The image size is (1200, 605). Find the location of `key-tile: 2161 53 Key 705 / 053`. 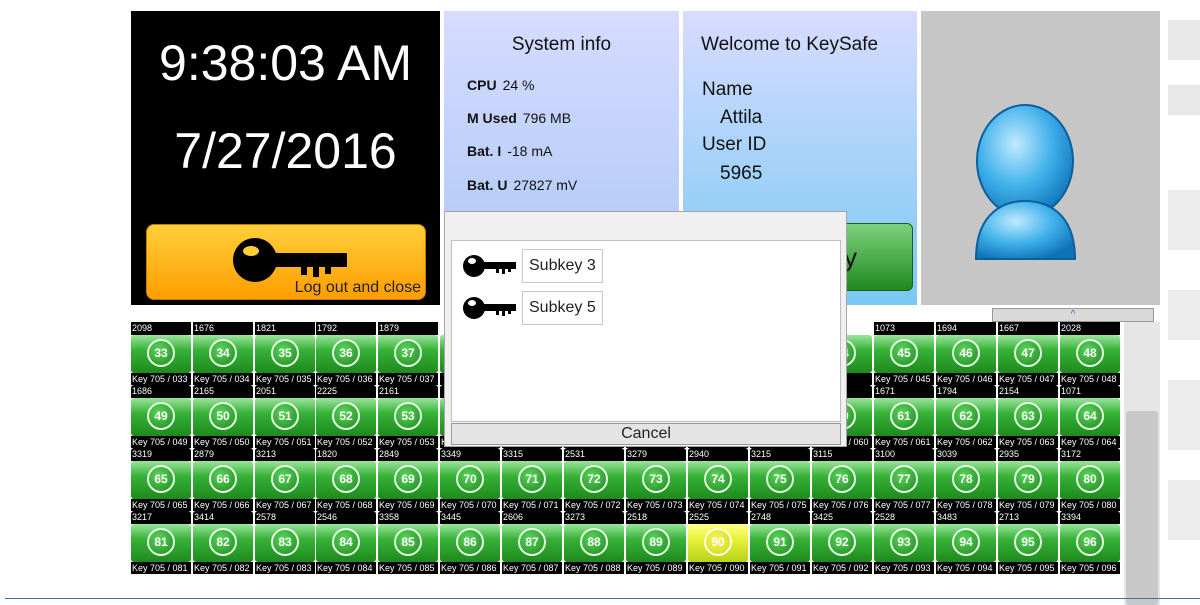

key-tile: 2161 53 Key 705 / 053 is located at coordinates (408, 416).